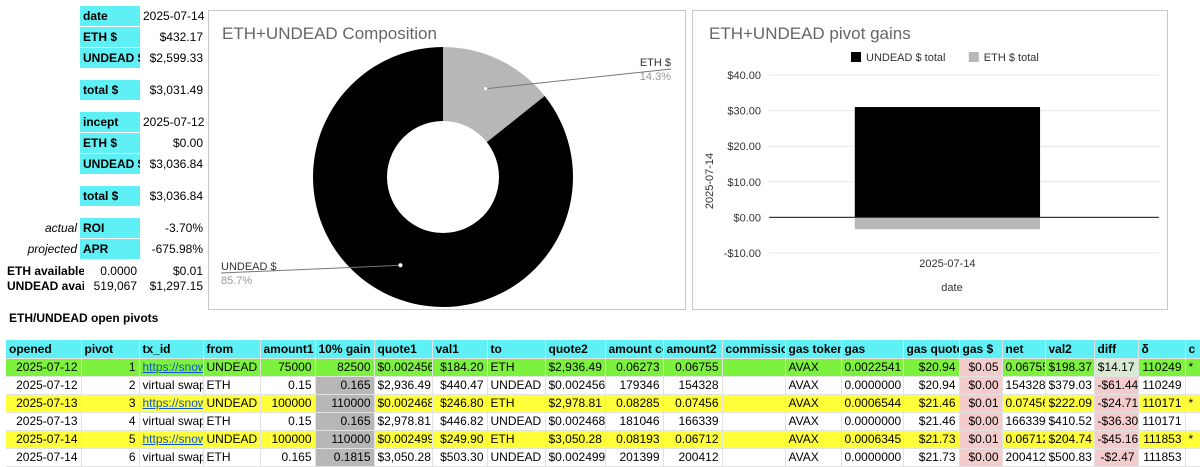  Describe the element at coordinates (1070, 421) in the screenshot. I see `table-cell: $410.52` at that location.